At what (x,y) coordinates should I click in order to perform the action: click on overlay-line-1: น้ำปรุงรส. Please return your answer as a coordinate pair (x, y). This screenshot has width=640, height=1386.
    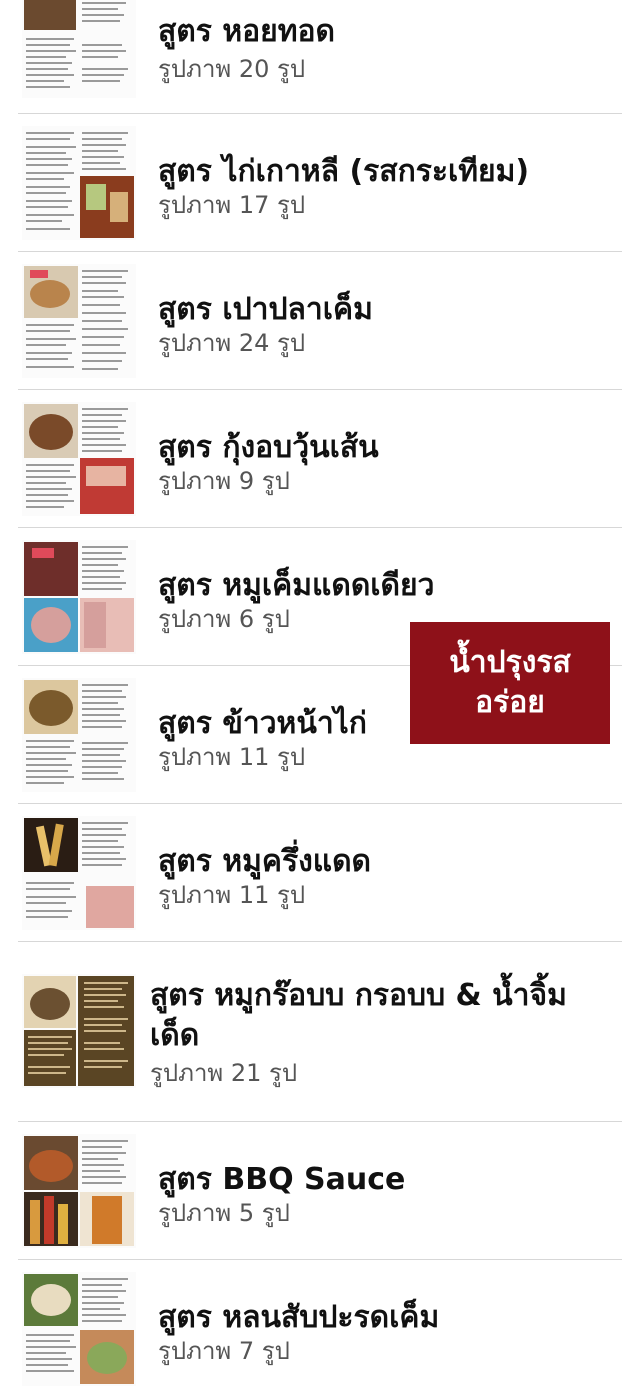
    Looking at the image, I should click on (510, 662).